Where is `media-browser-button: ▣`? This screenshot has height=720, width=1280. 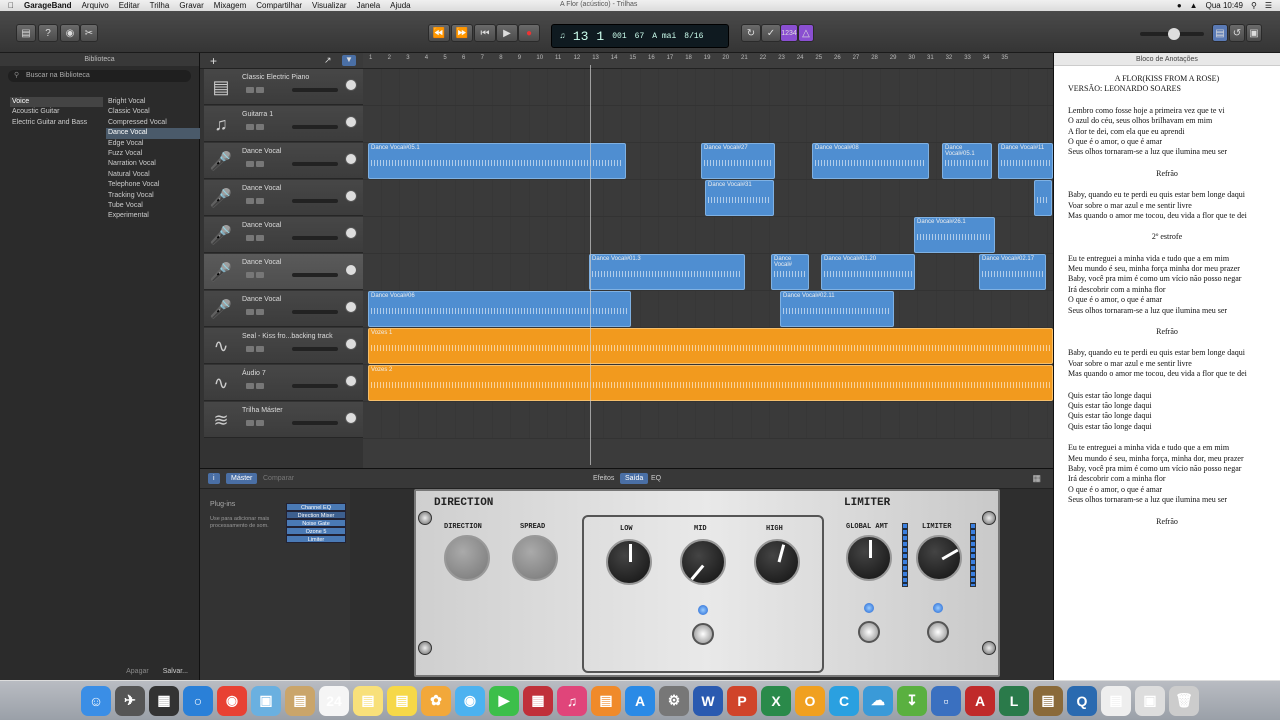
media-browser-button: ▣ is located at coordinates (1254, 33).